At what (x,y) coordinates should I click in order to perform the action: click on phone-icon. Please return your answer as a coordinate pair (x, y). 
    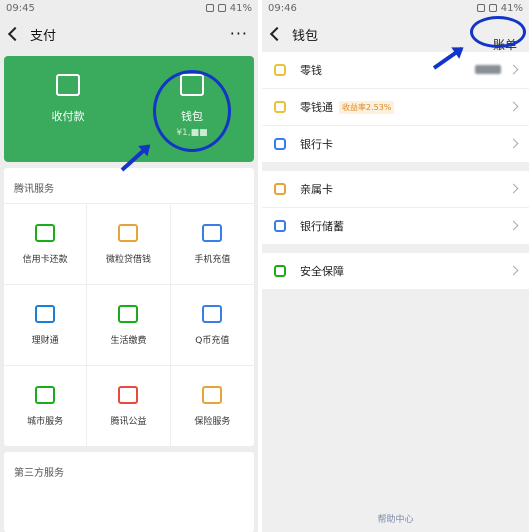
    Looking at the image, I should click on (212, 232).